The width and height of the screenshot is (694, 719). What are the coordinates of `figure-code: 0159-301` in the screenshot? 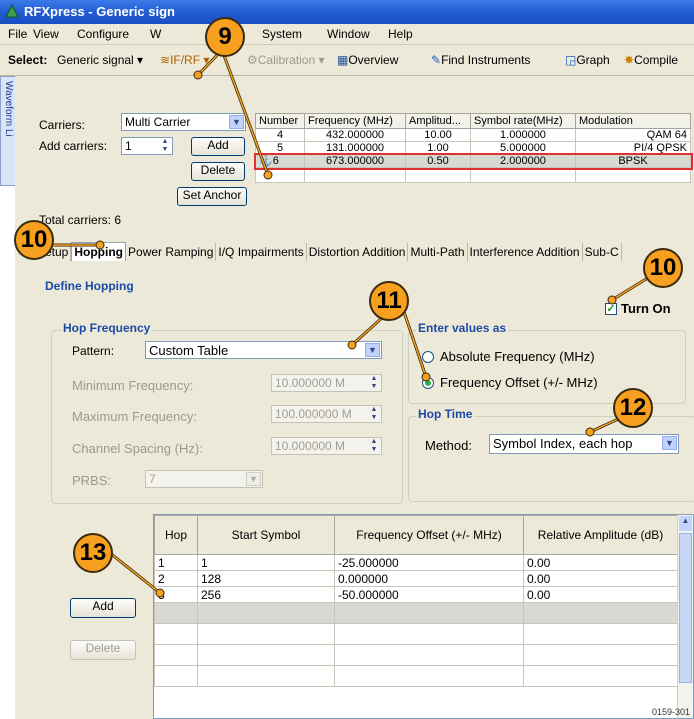 It's located at (670, 712).